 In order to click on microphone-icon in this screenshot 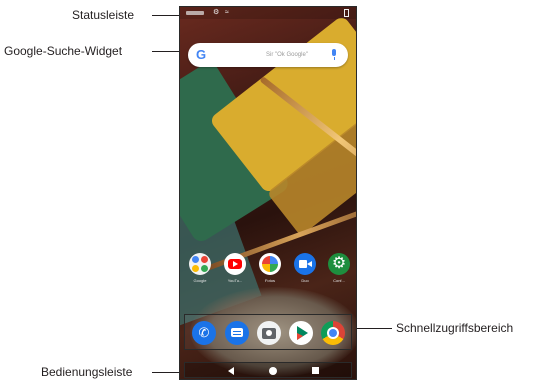, I will do `click(334, 55)`.